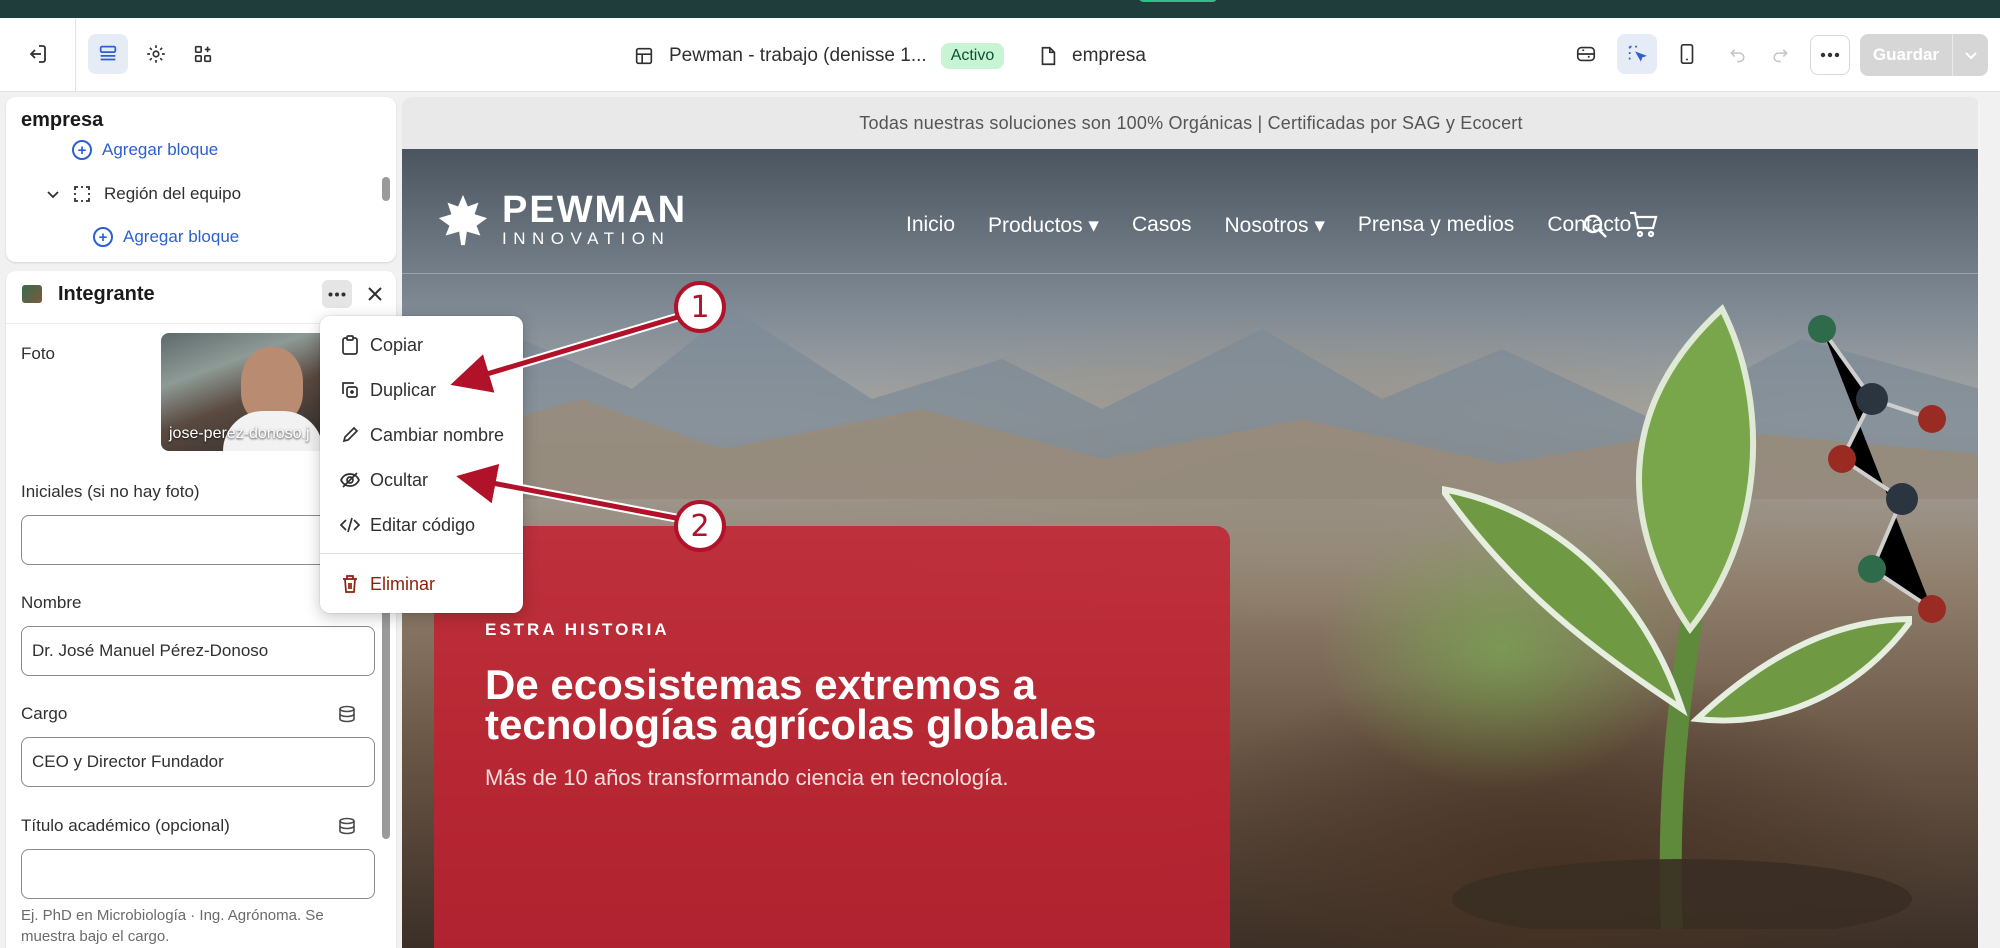  I want to click on add-block-label: Agregar bloque, so click(160, 149).